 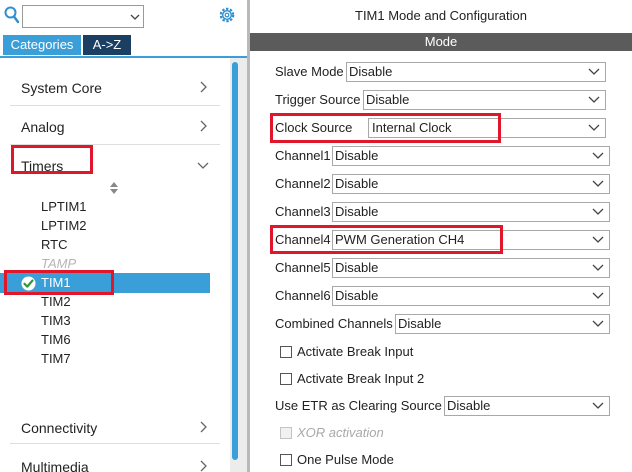 What do you see at coordinates (55, 465) in the screenshot?
I see `category-label: Multimedia` at bounding box center [55, 465].